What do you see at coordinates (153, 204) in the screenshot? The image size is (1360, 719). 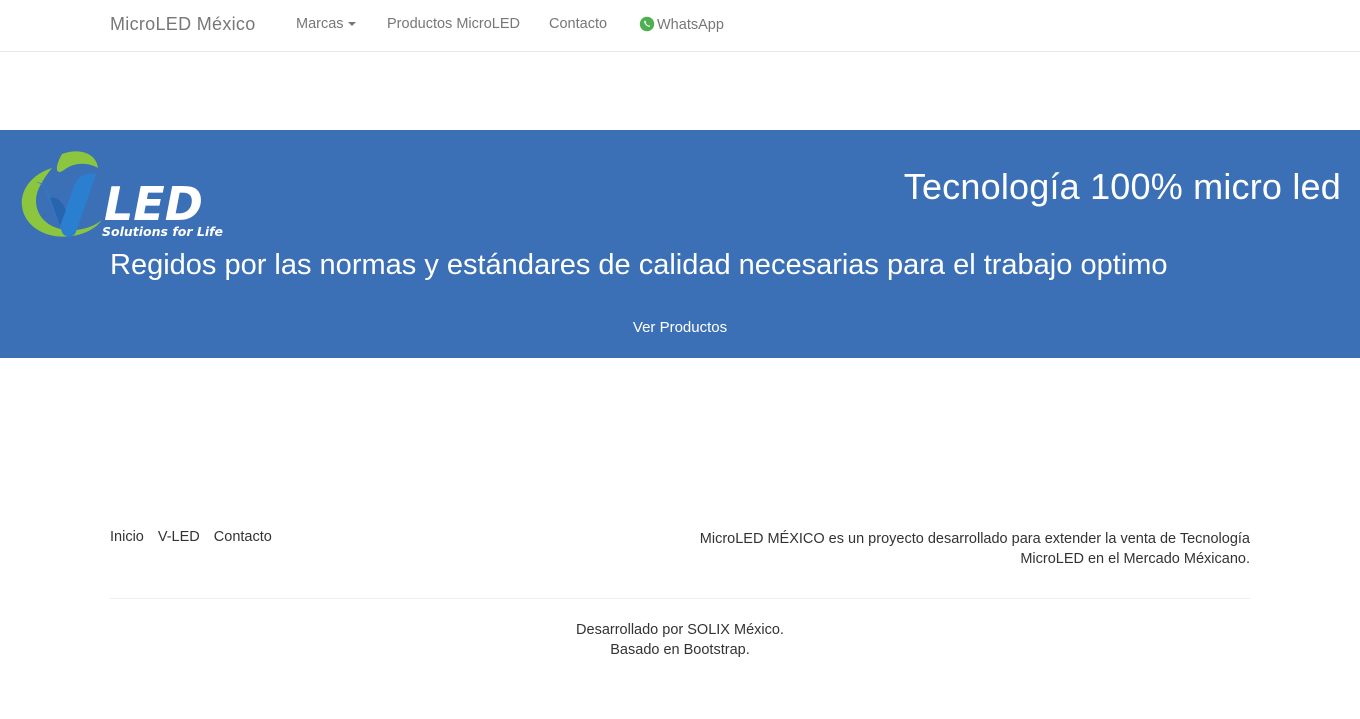 I see `logo-wordmark: LED` at bounding box center [153, 204].